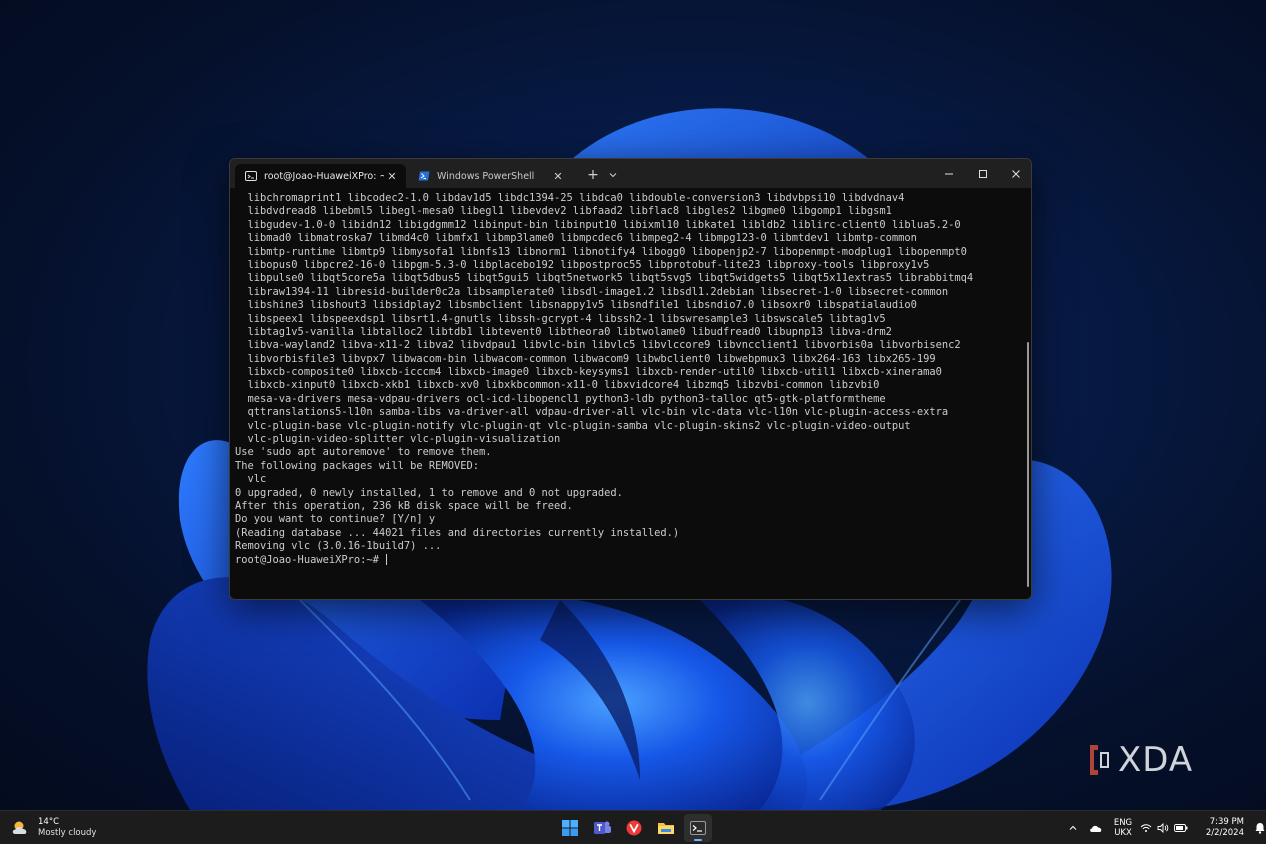  What do you see at coordinates (1156, 760) in the screenshot?
I see `xda-watermark-text: XDA` at bounding box center [1156, 760].